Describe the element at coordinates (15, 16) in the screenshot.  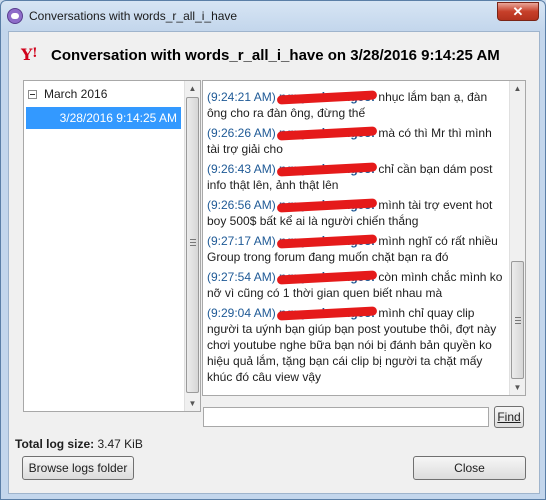
I see `pidgin-icon` at that location.